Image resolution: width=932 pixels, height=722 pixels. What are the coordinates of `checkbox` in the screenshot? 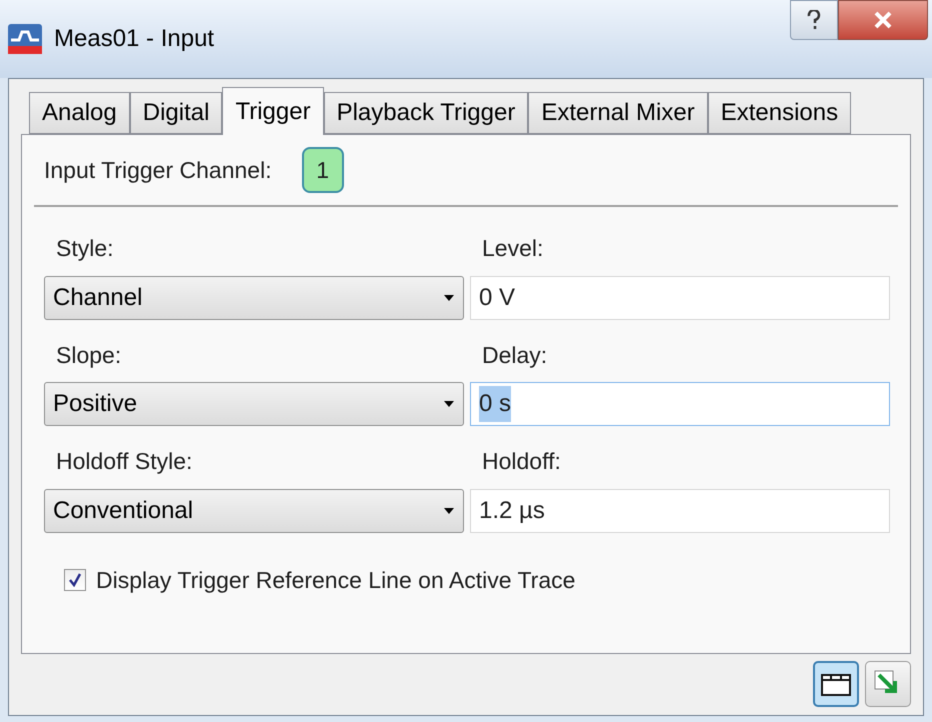 It's located at (75, 579).